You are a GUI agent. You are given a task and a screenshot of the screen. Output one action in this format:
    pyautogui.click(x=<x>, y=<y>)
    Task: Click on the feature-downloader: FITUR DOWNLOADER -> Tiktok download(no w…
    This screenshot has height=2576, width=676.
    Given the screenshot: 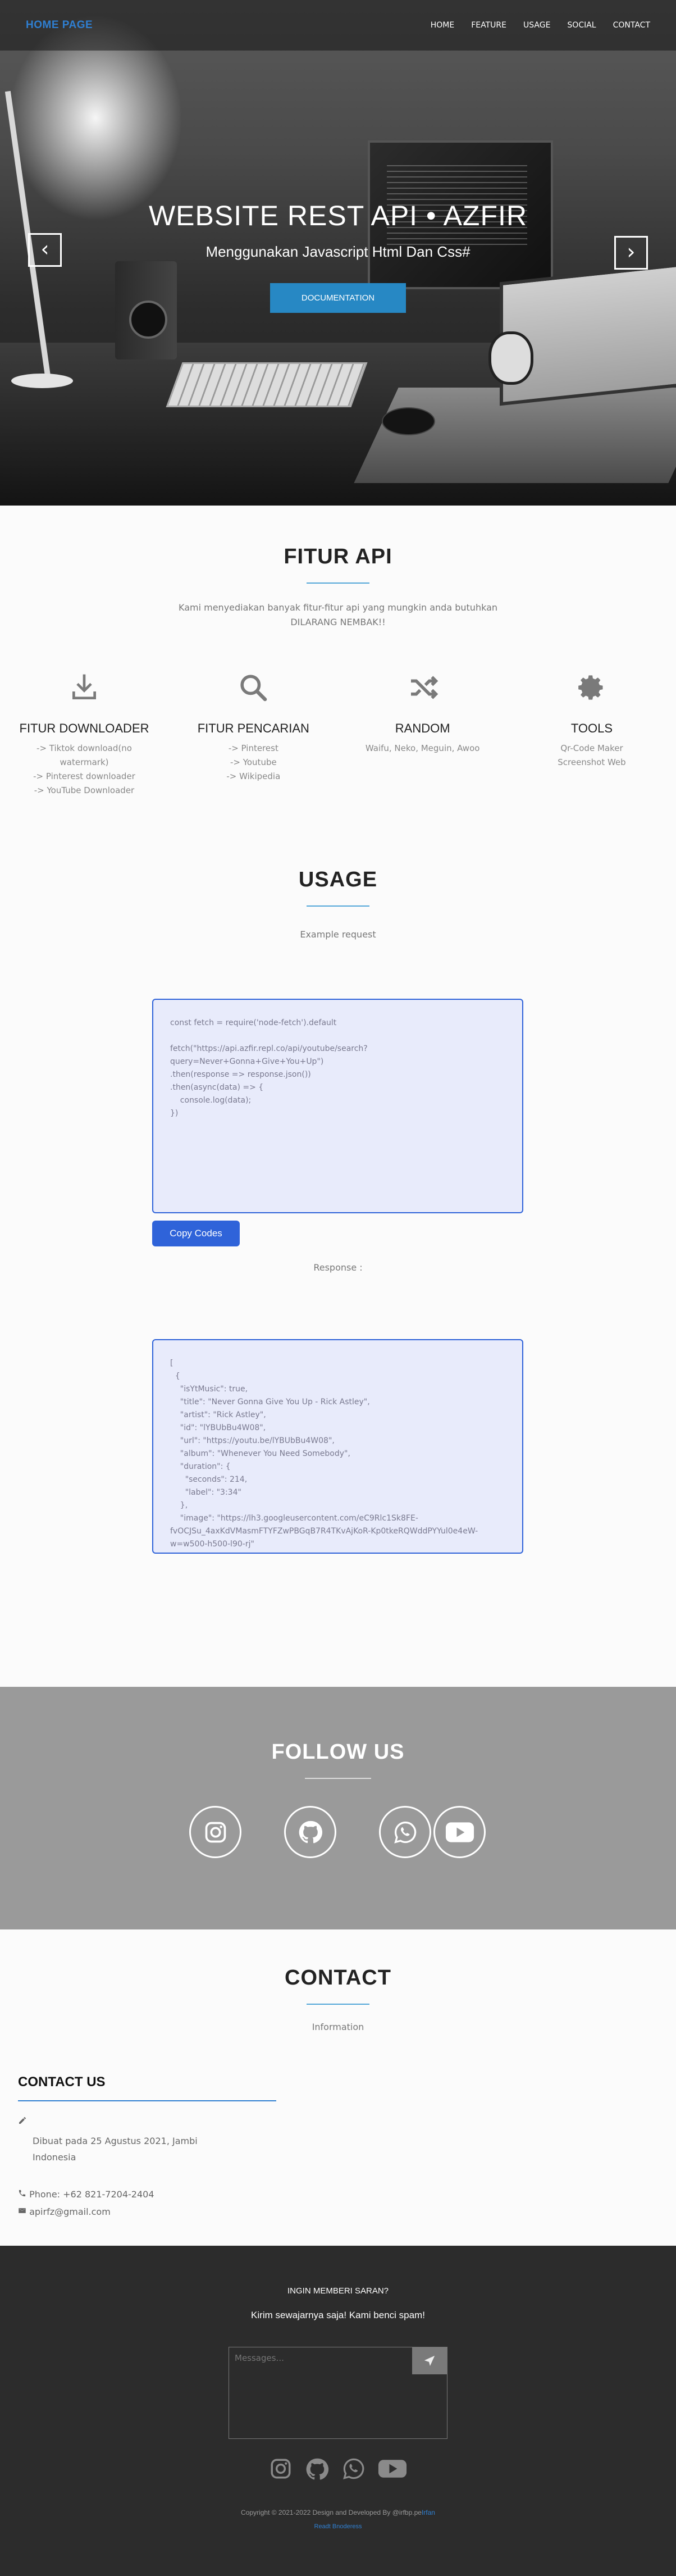 What is the action you would take?
    pyautogui.click(x=84, y=733)
    